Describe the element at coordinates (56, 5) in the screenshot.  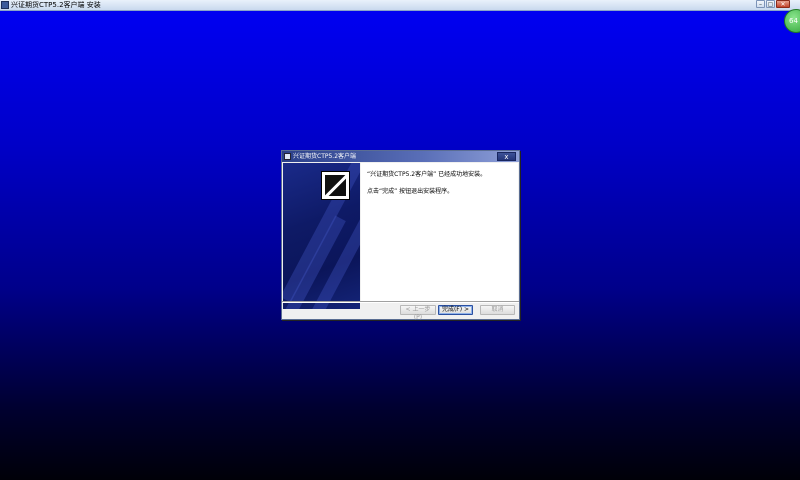
I see `window-title: 兴证期货CTP5.2客户端 安装` at that location.